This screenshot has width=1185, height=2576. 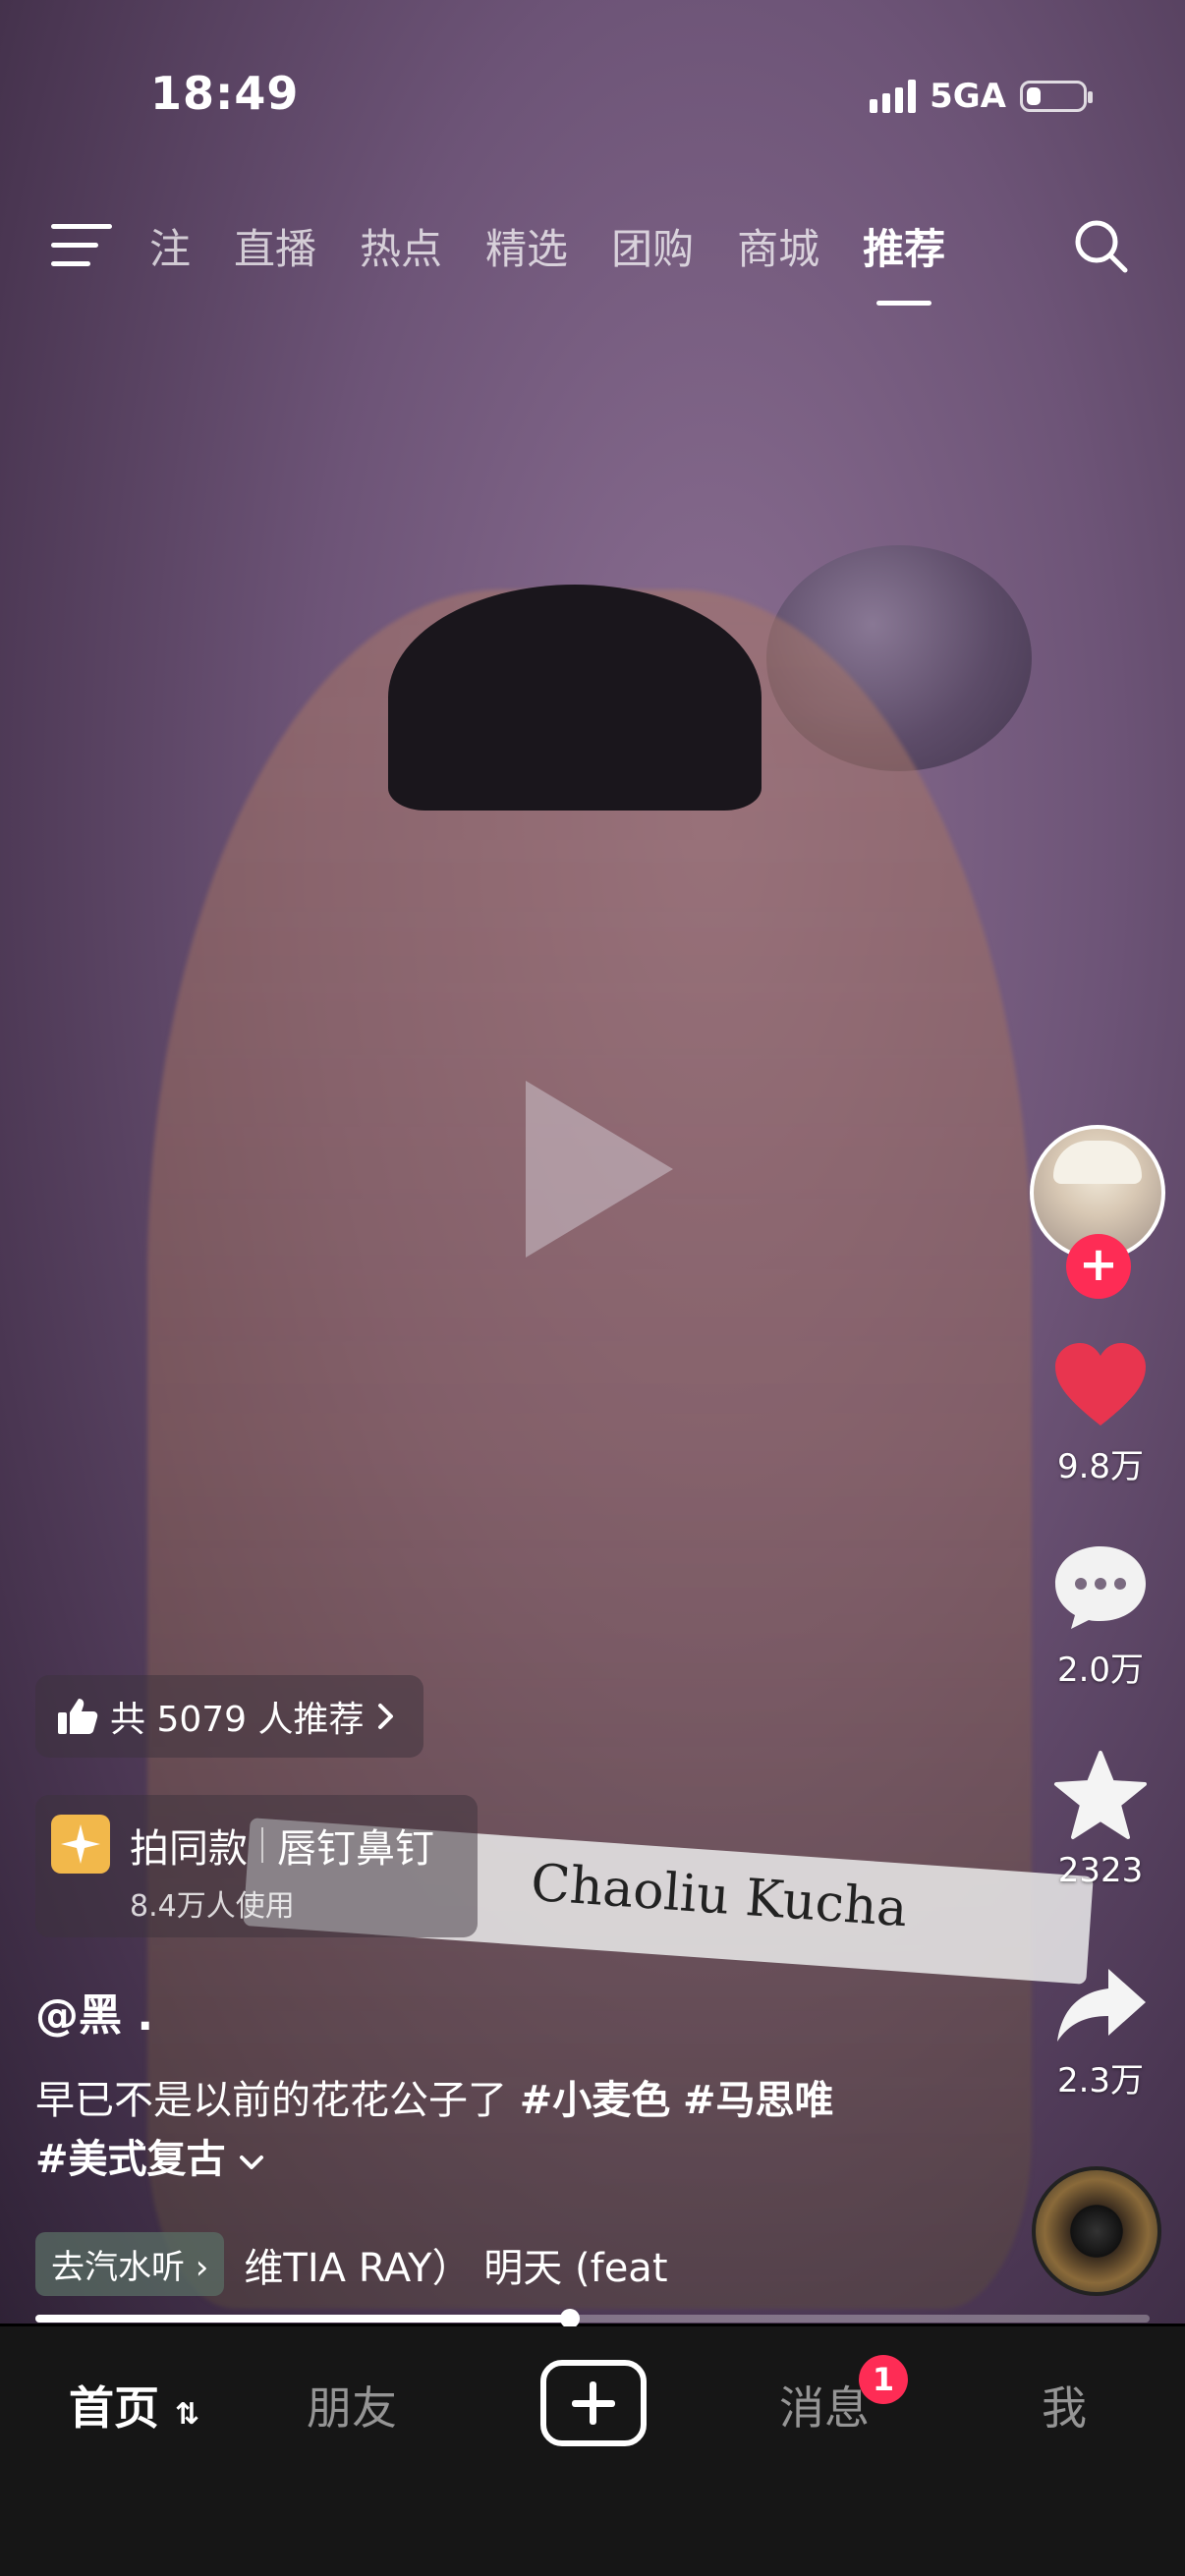 What do you see at coordinates (1100, 1670) in the screenshot?
I see `comment-count: 2.0万` at bounding box center [1100, 1670].